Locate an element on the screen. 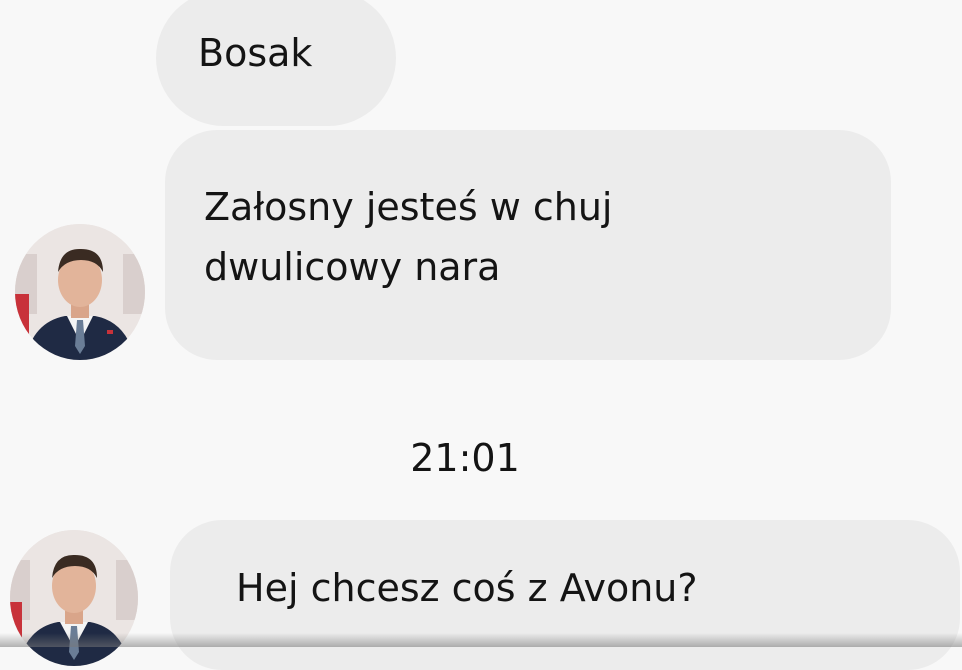 This screenshot has height=670, width=962. message-text-line-2: dwulicowy nara is located at coordinates (352, 267).